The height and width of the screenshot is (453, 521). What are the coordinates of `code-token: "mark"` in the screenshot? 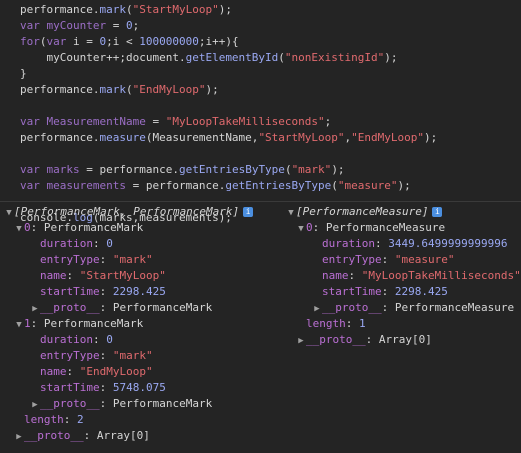 It's located at (311, 169).